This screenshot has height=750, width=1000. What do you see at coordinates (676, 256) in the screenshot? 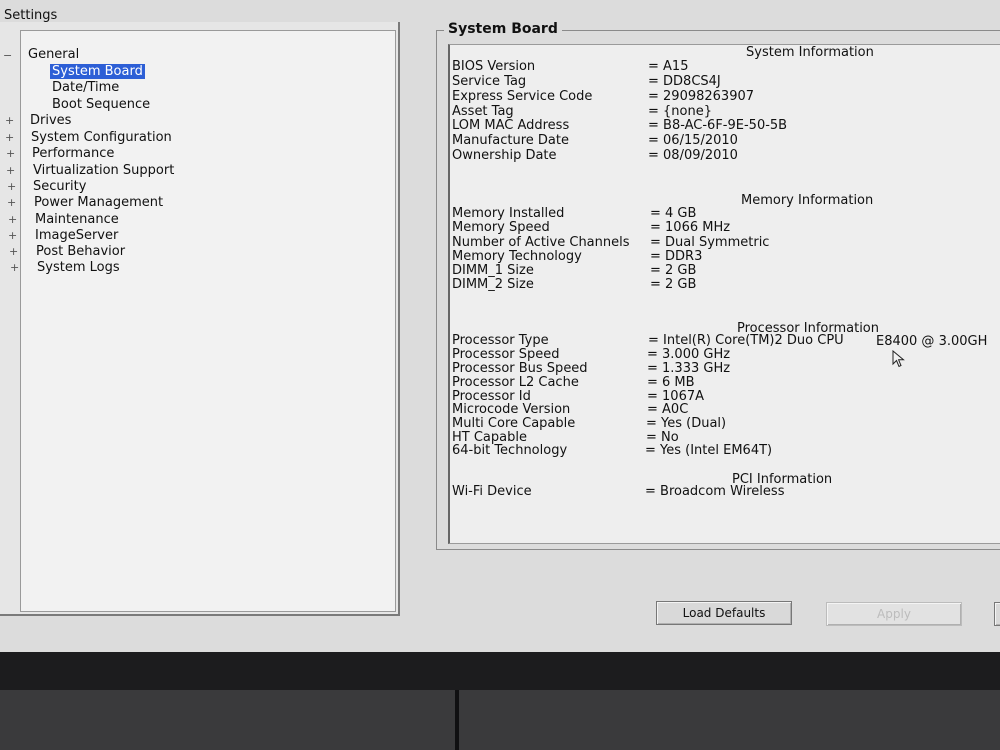
I see `memory-technology-value: = DDR3` at bounding box center [676, 256].